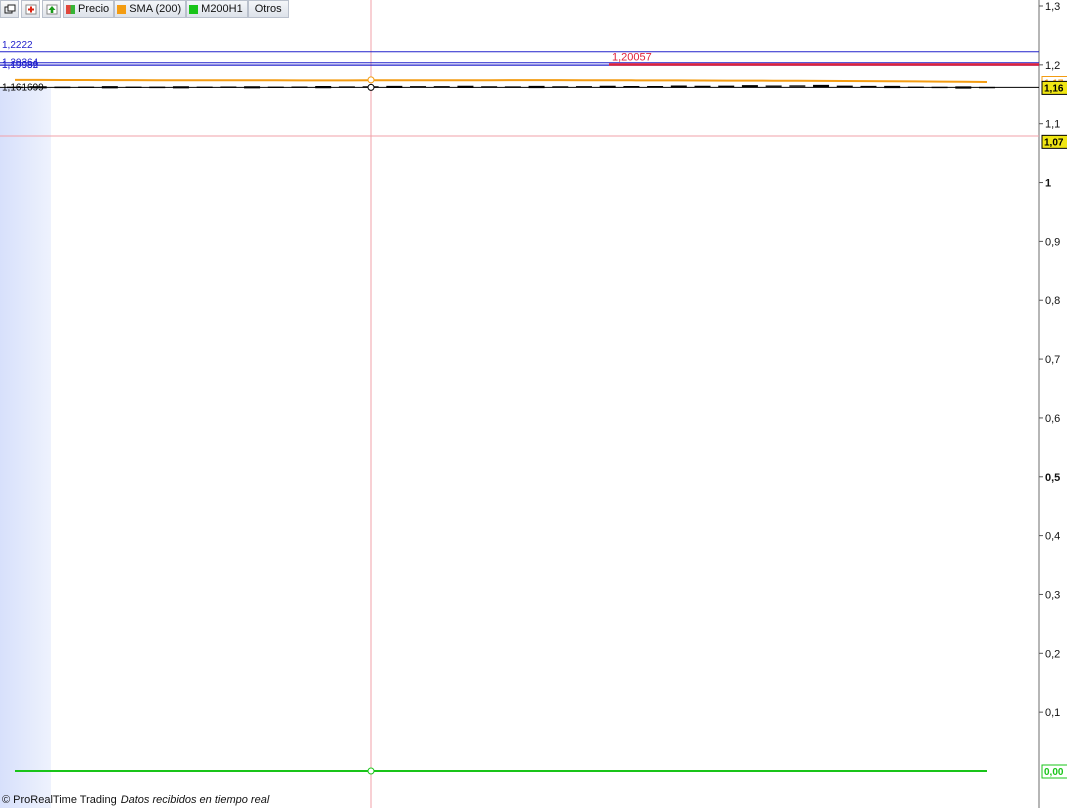  I want to click on footer-status: Datos recibidos en tiempo real, so click(195, 800).